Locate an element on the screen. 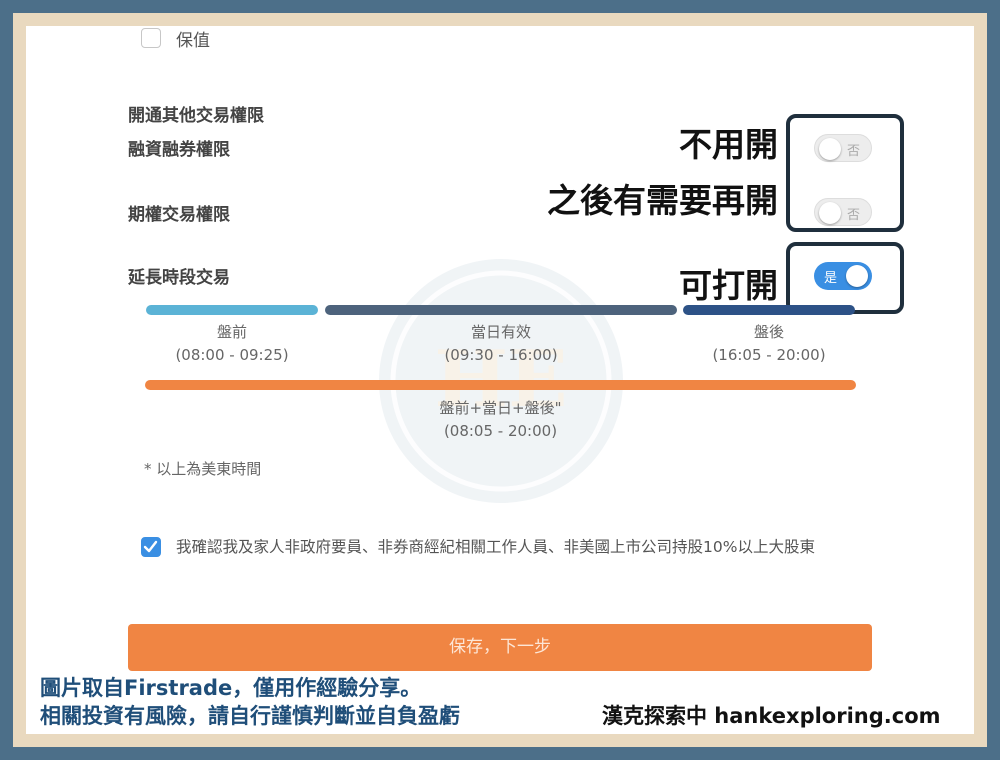 The width and height of the screenshot is (1000, 760). preserve-value-checkbox is located at coordinates (151, 38).